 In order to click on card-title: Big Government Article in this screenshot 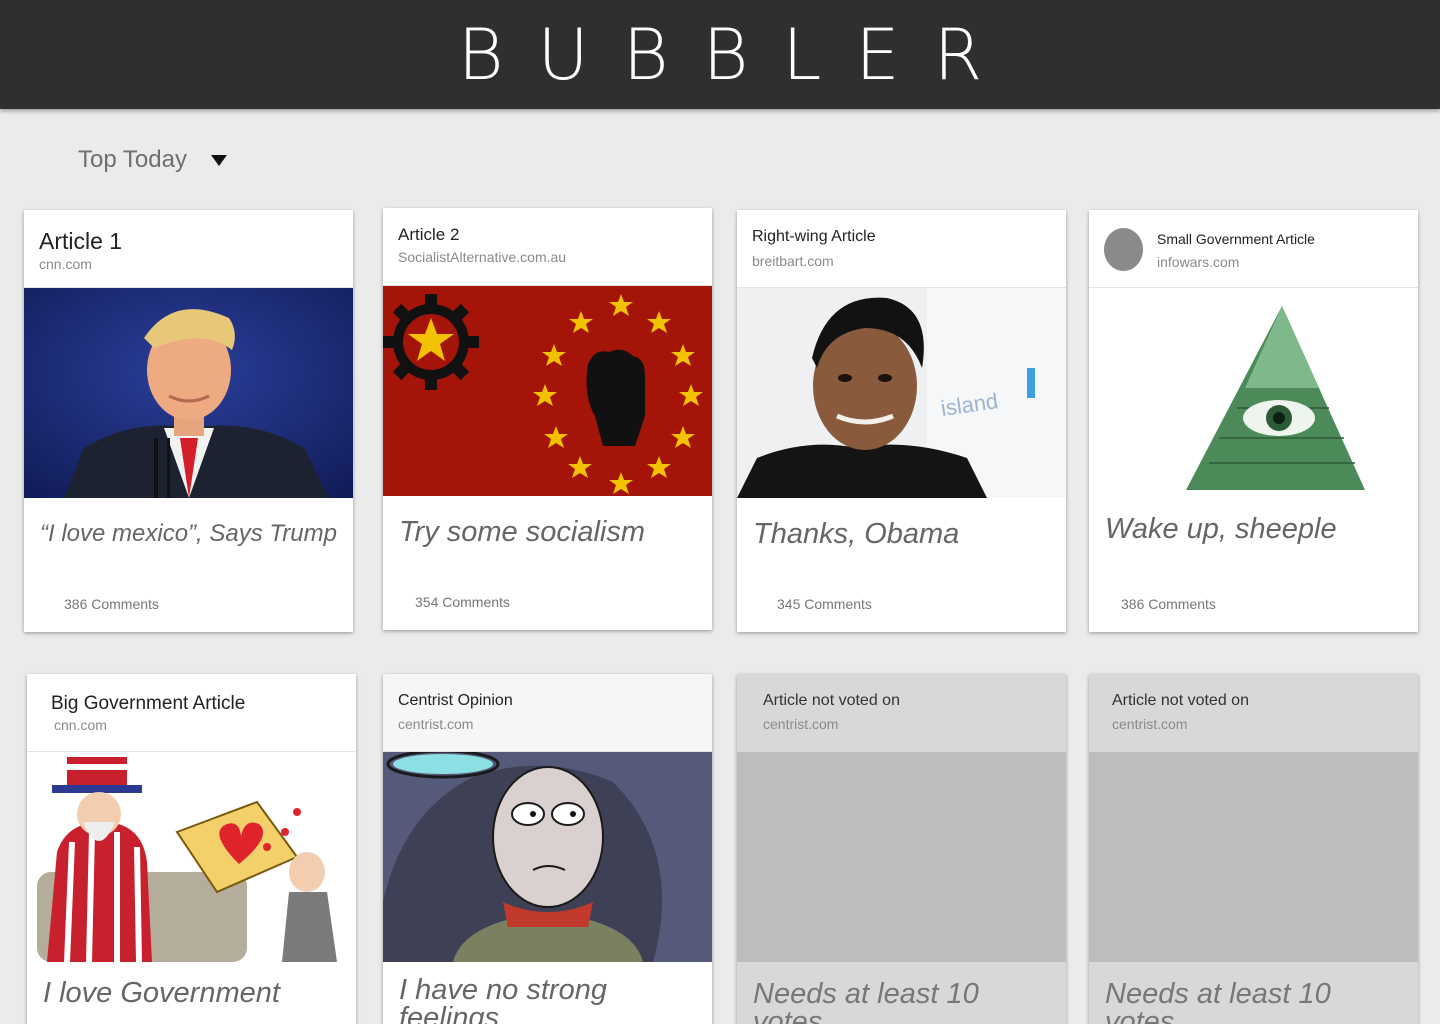, I will do `click(148, 703)`.